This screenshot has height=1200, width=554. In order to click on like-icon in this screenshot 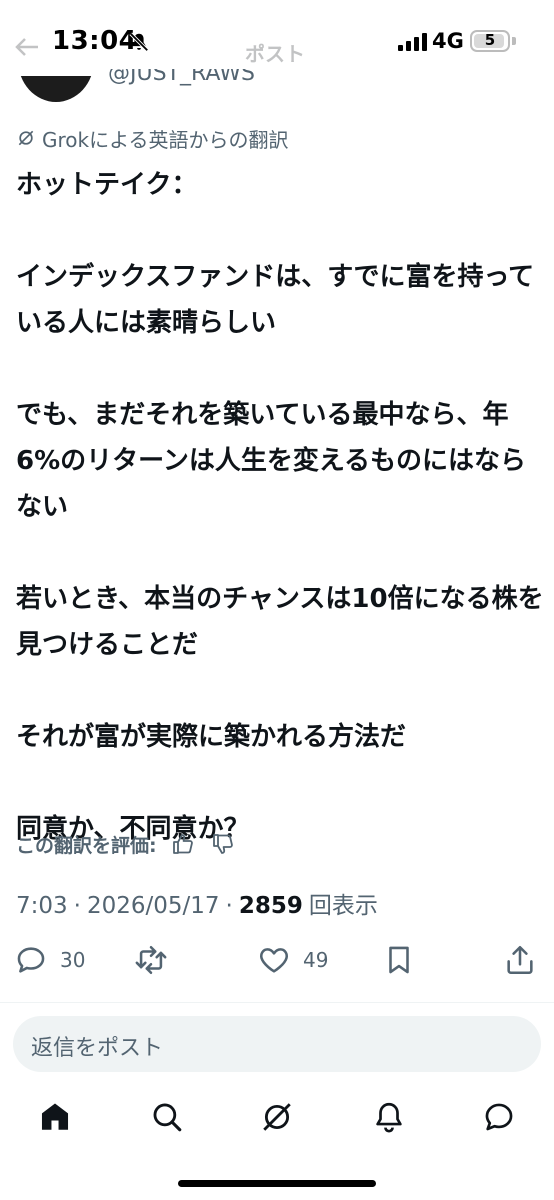, I will do `click(274, 960)`.